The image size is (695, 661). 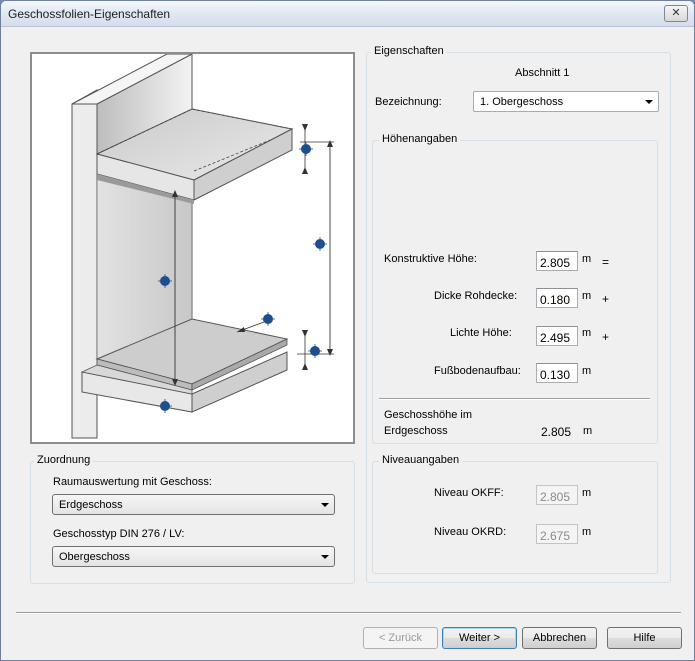 I want to click on niveau-okff-unit: m, so click(x=587, y=493).